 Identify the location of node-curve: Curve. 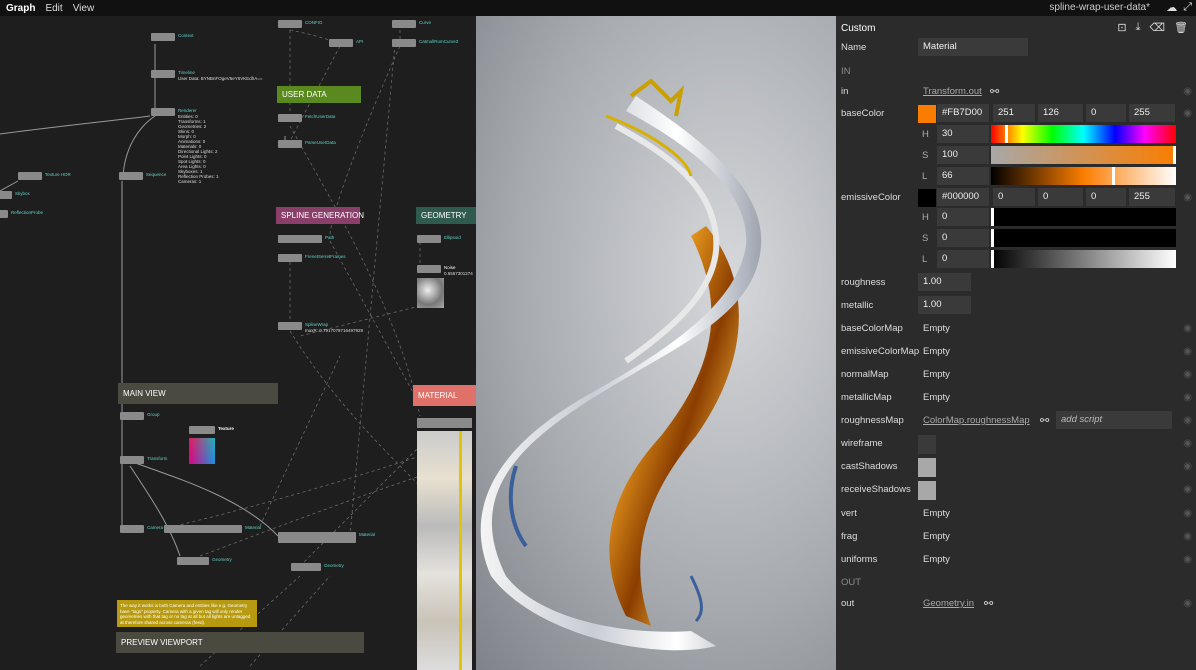
(411, 24).